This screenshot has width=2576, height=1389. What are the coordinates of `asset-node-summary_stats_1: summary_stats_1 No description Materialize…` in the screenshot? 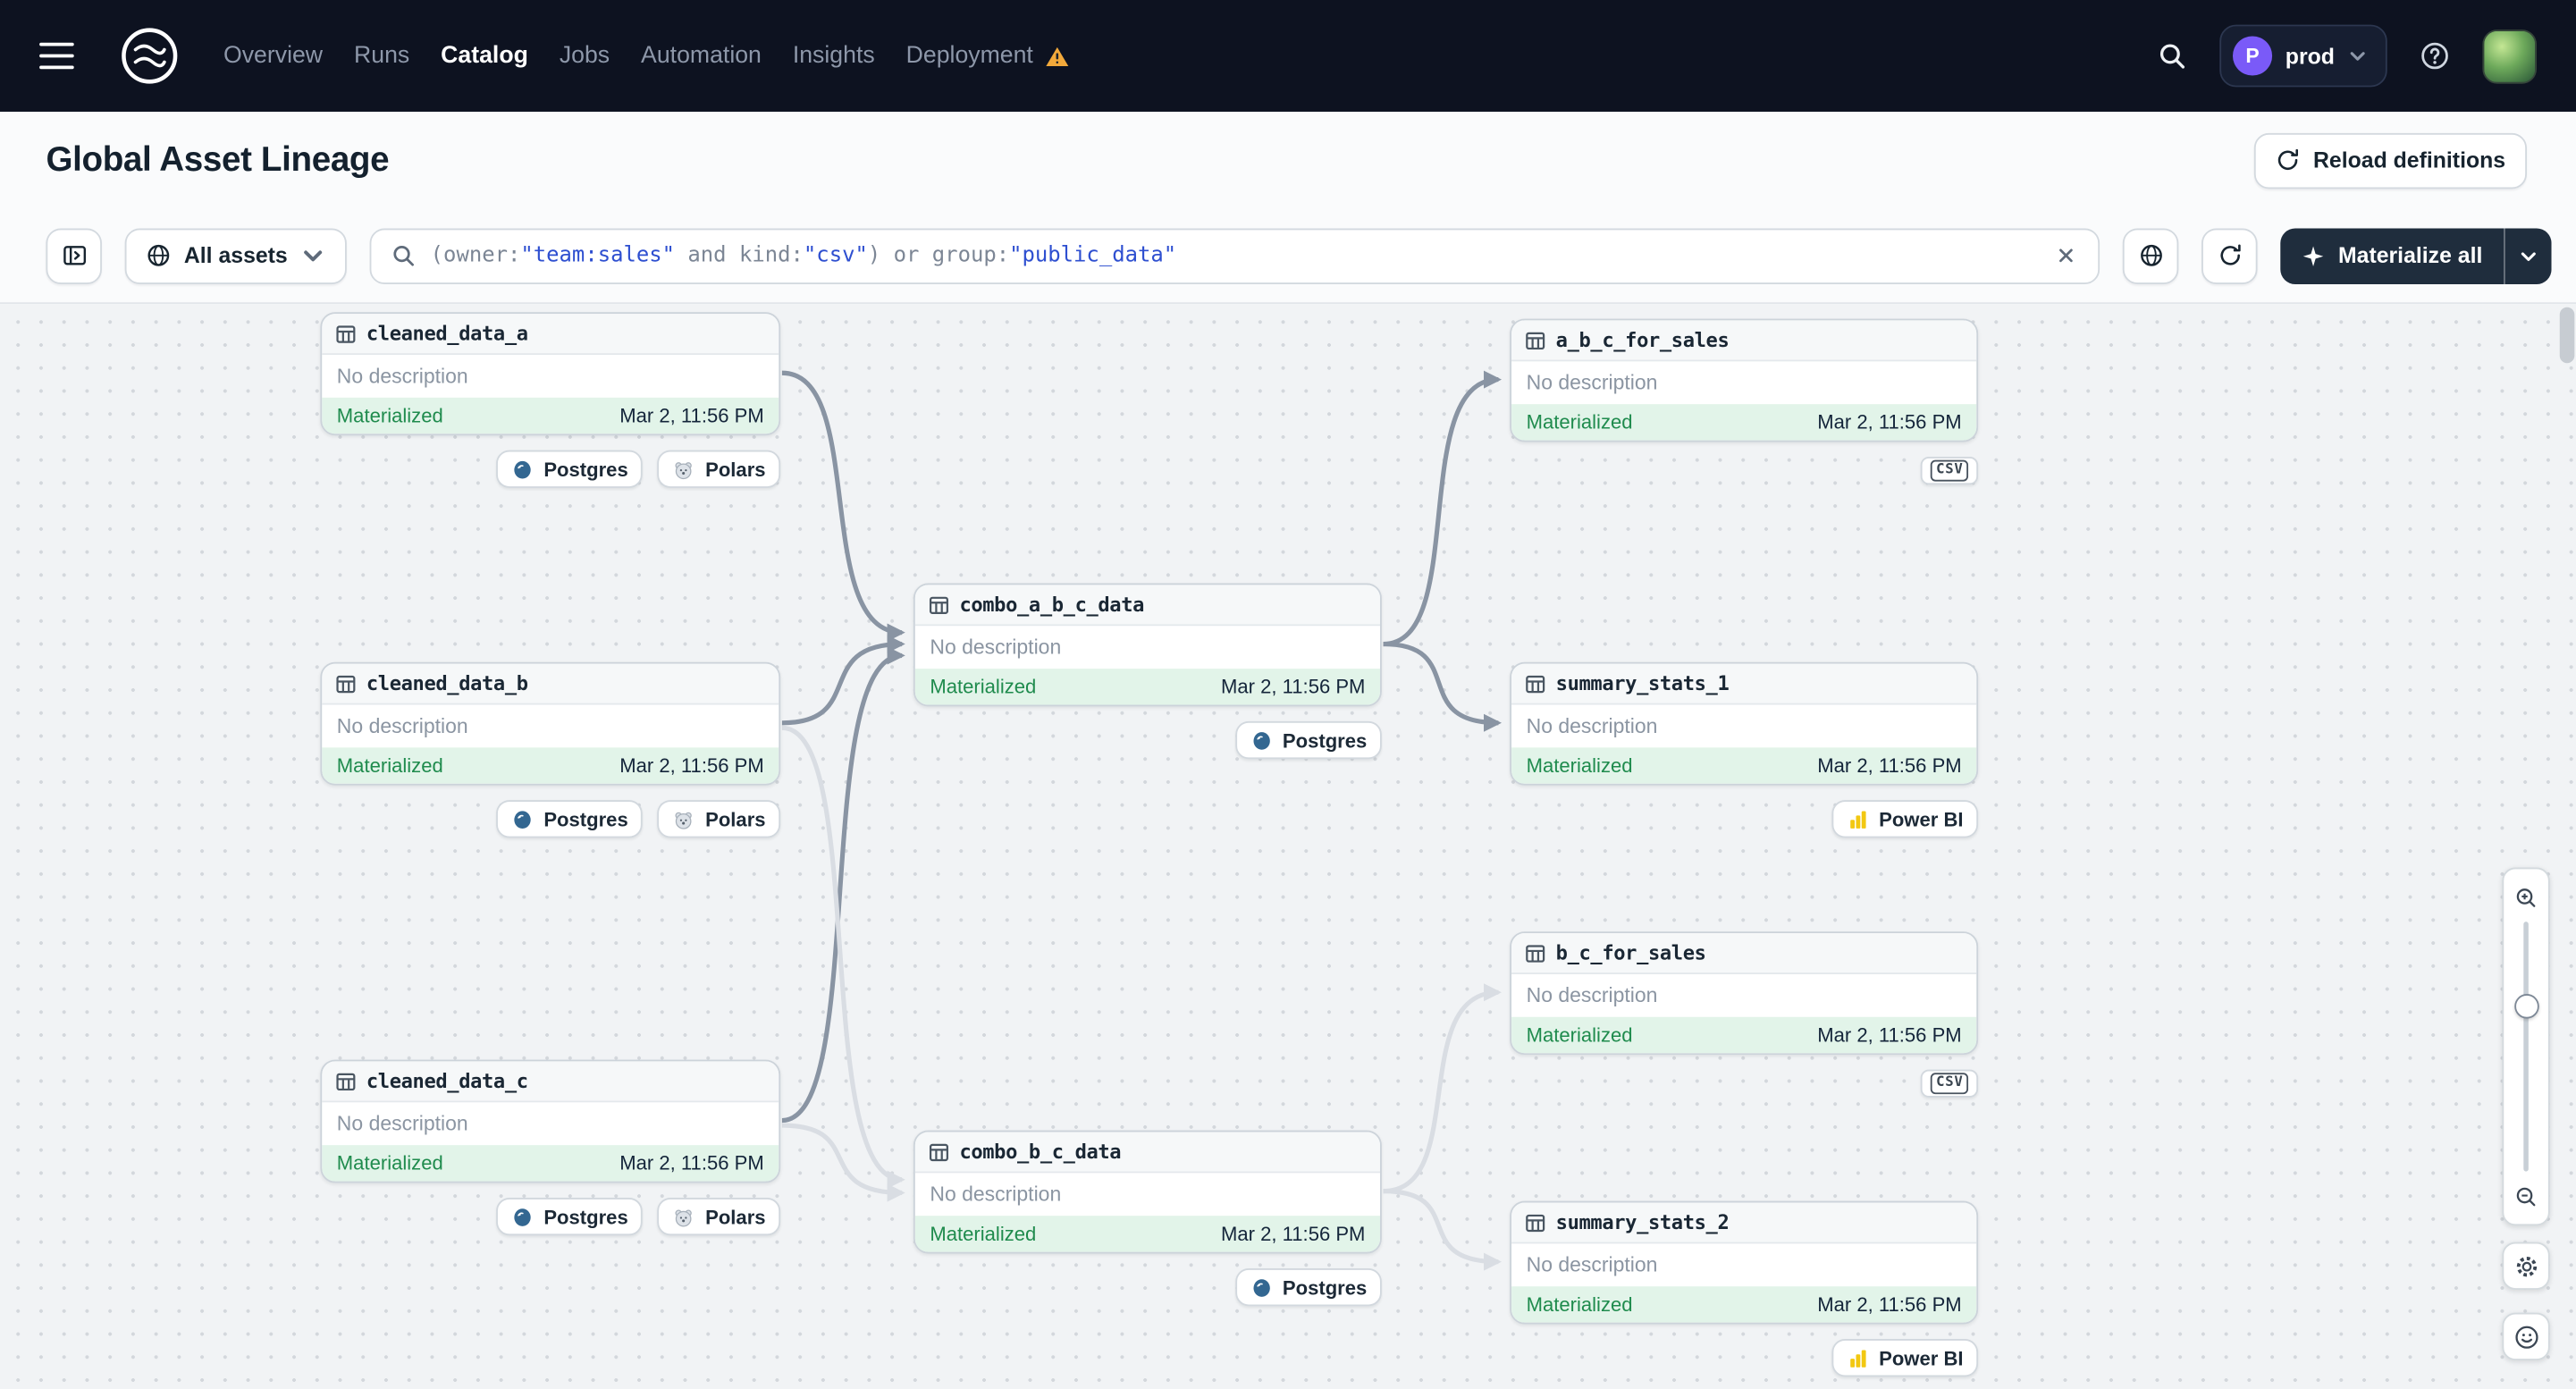 It's located at (1745, 749).